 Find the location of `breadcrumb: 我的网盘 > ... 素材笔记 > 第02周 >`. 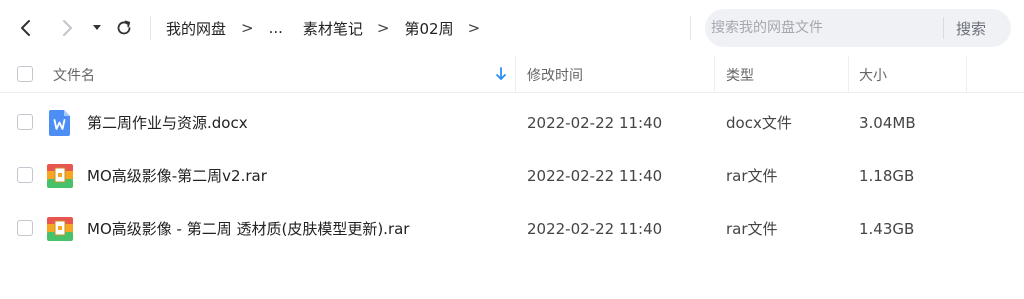

breadcrumb: 我的网盘 > ... 素材笔记 > 第02周 > is located at coordinates (323, 28).